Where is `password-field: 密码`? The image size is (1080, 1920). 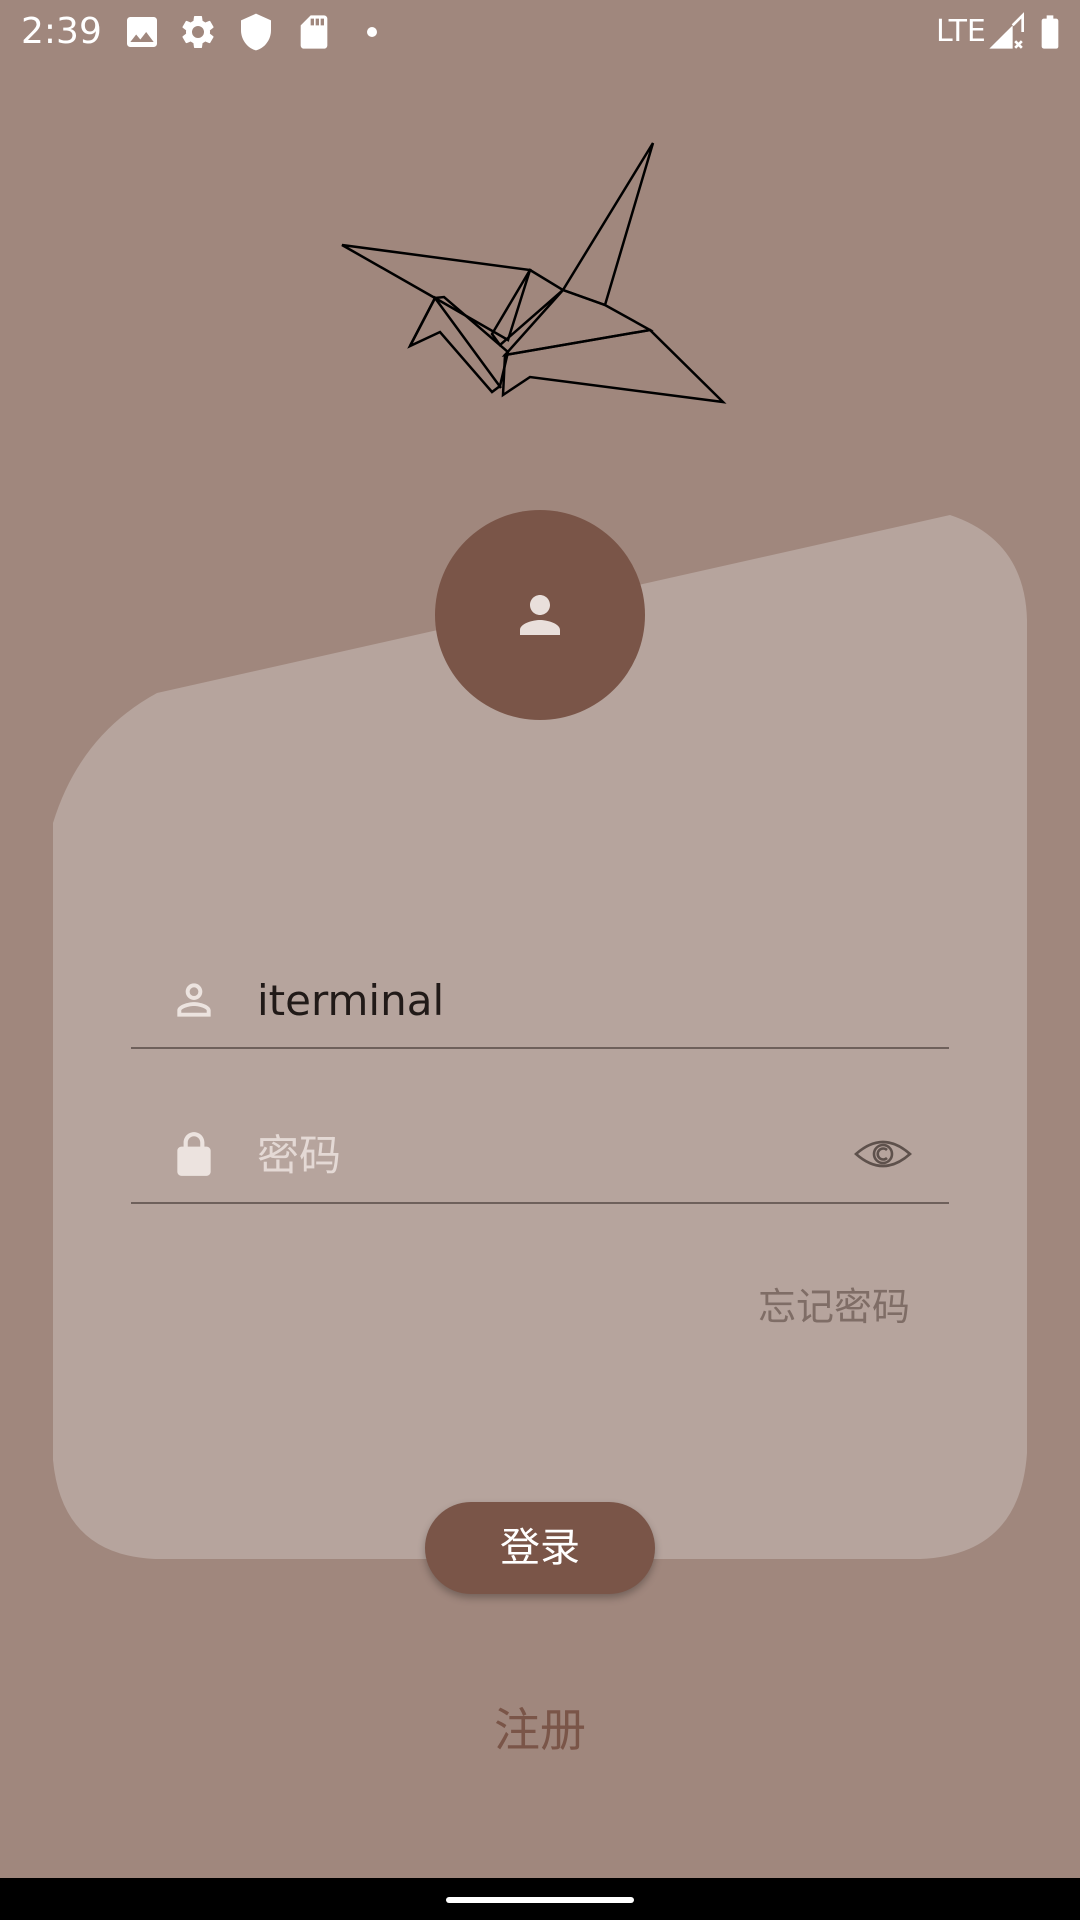 password-field: 密码 is located at coordinates (540, 1157).